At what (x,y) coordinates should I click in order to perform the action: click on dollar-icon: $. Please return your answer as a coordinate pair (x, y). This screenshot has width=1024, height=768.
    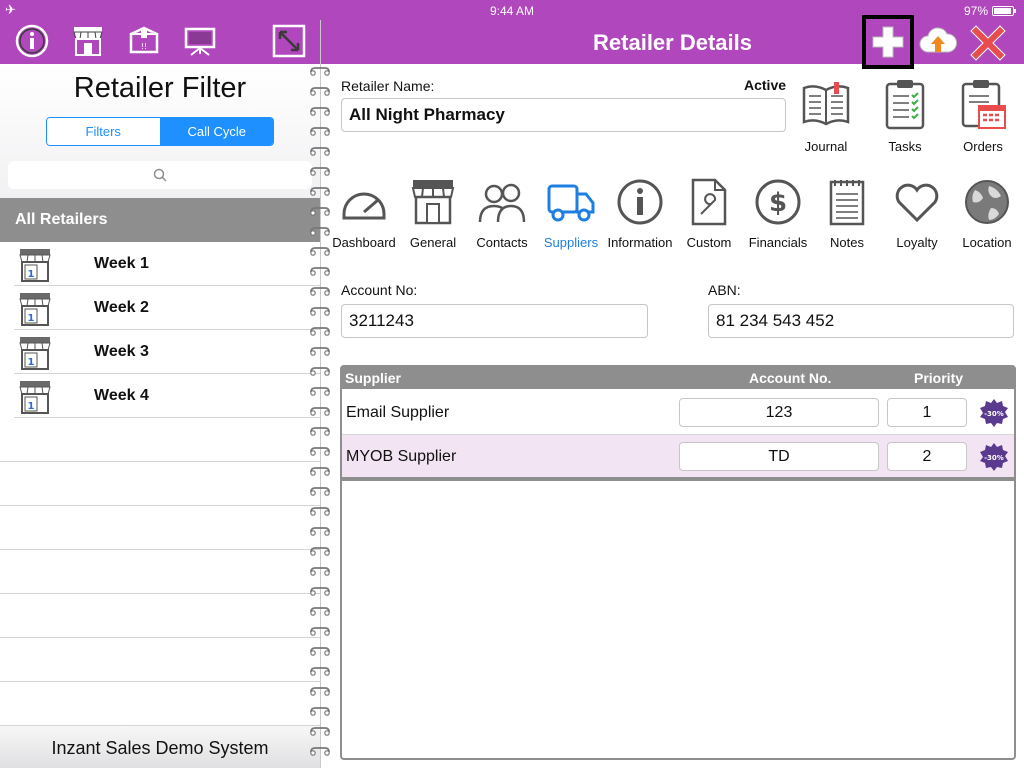
    Looking at the image, I should click on (778, 202).